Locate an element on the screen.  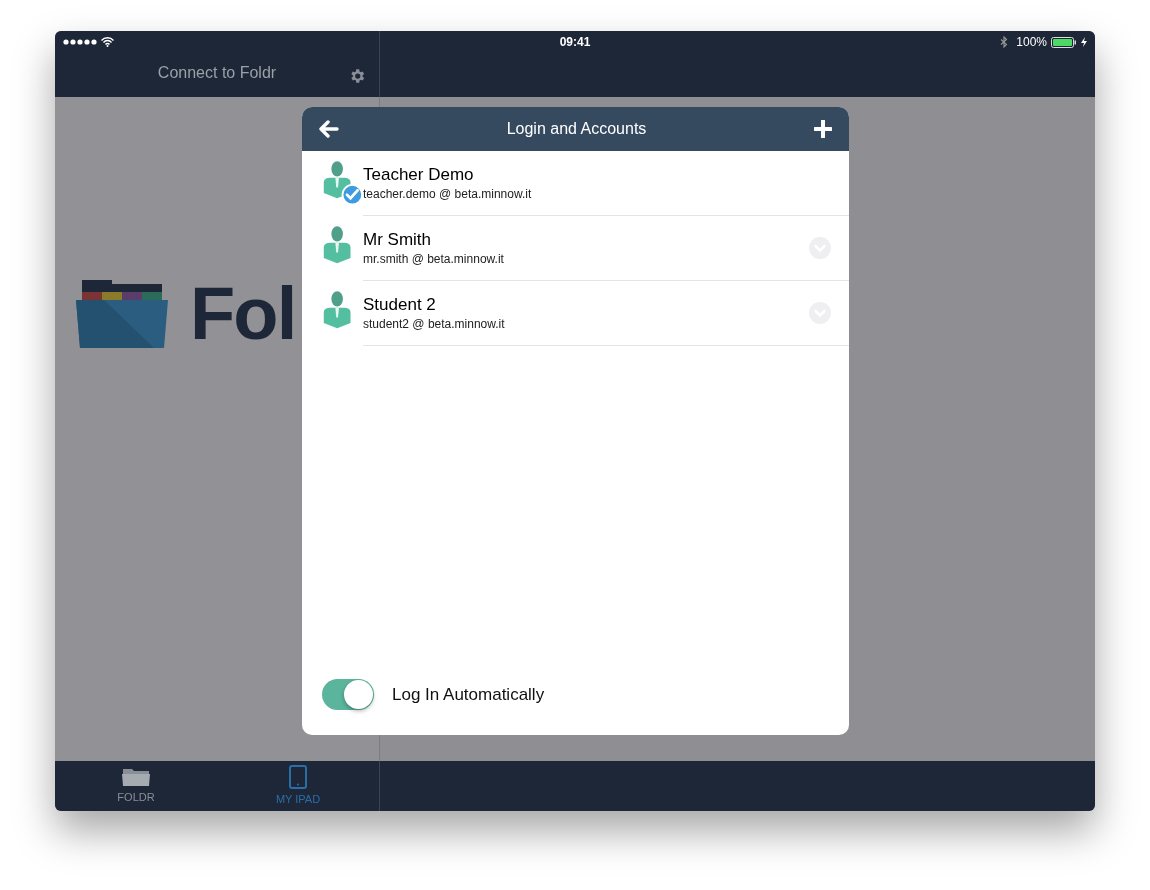
account-row: Student 2 student2 @ beta.minnow.it is located at coordinates (575, 313).